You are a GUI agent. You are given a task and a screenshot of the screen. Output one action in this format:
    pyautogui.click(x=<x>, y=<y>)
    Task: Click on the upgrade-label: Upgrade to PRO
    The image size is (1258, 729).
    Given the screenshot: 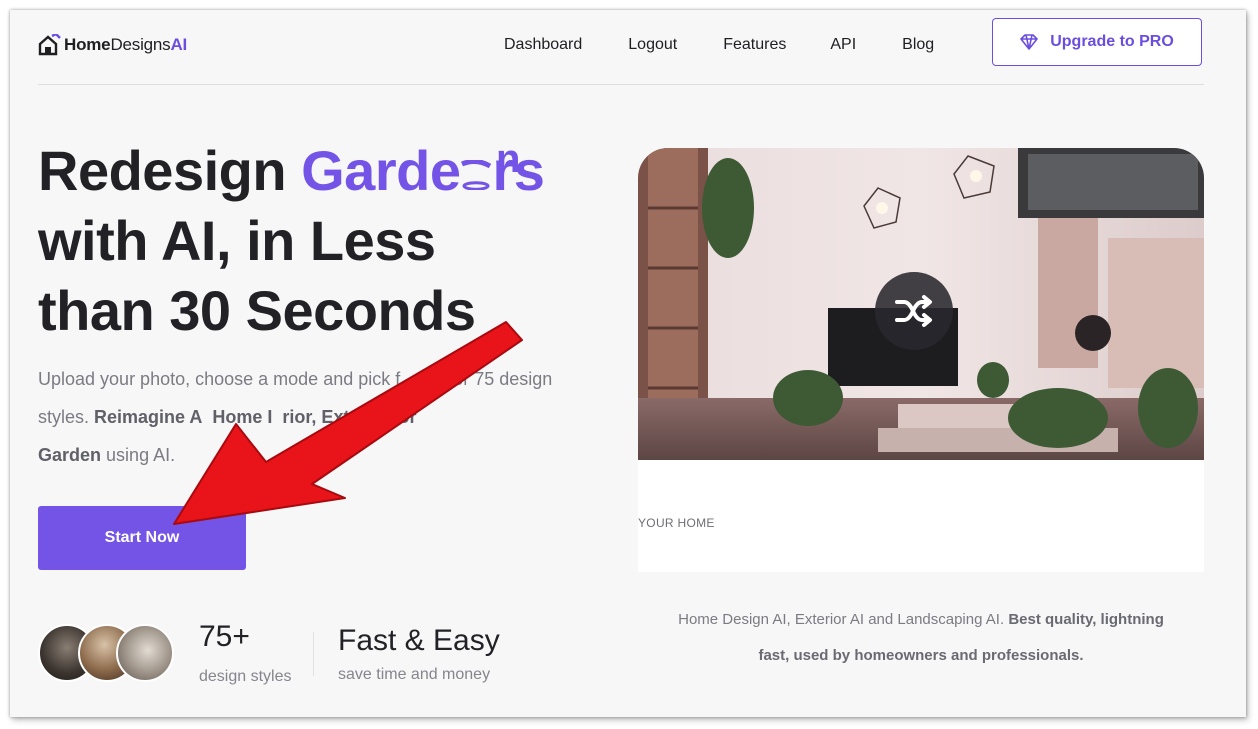 What is the action you would take?
    pyautogui.click(x=1112, y=41)
    